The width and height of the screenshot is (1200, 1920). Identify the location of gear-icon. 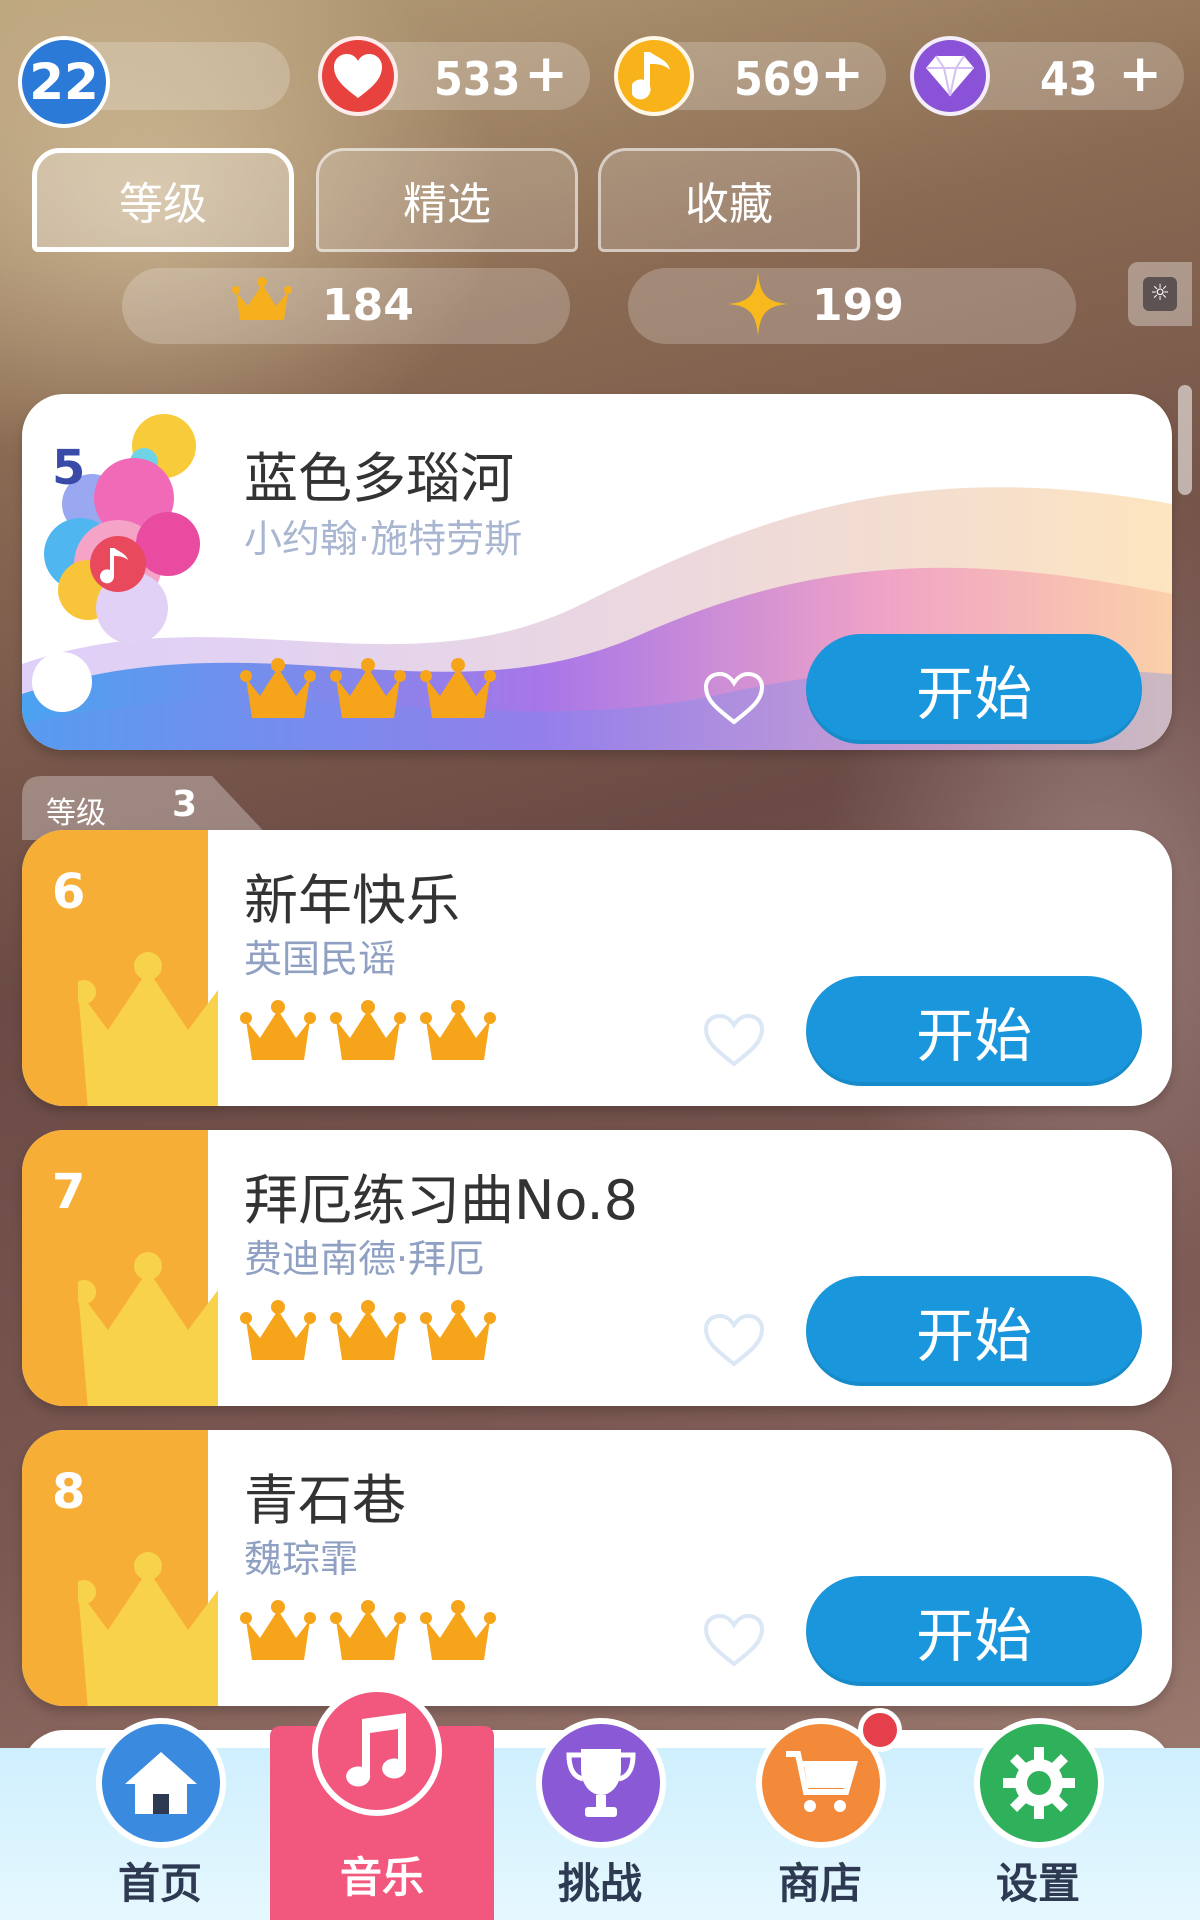
(1039, 1783).